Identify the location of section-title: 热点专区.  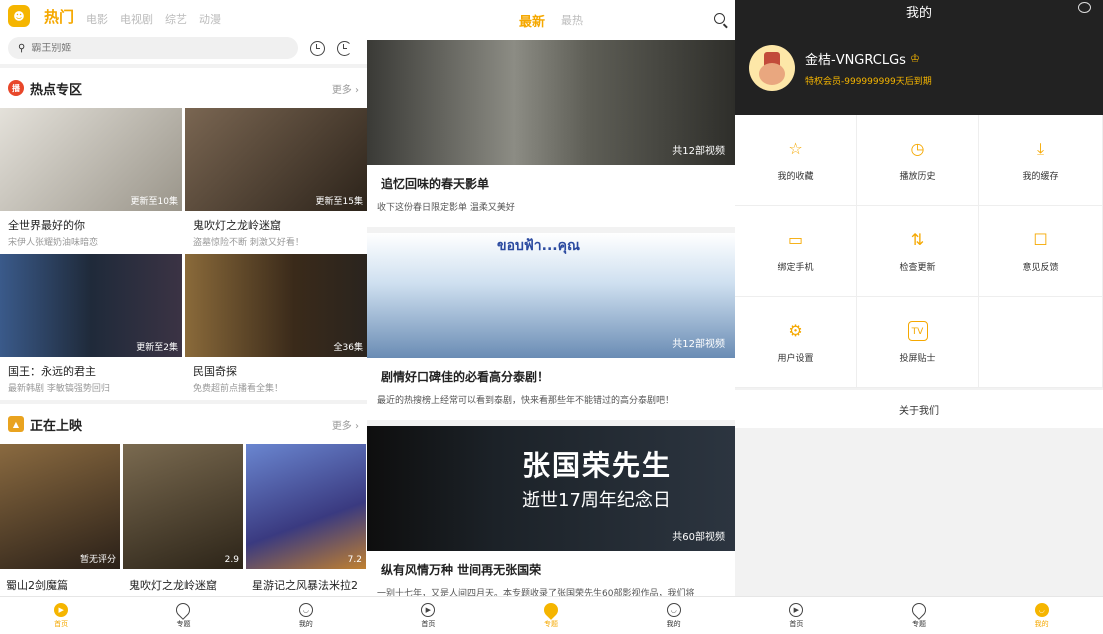
(56, 90).